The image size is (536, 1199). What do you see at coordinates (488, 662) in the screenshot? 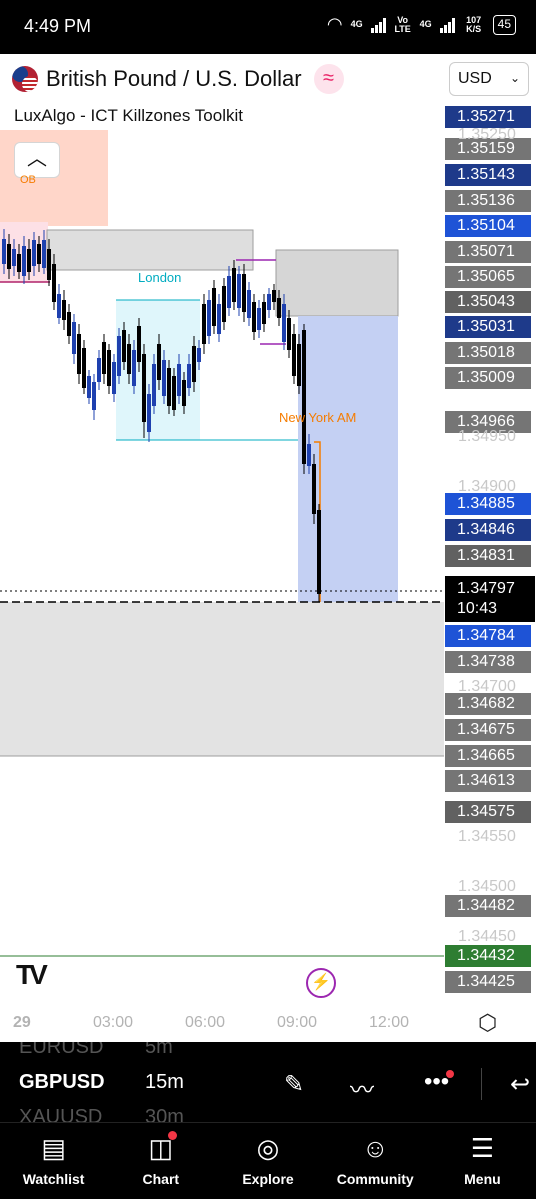
I see `price-axis-label: 1.34738` at bounding box center [488, 662].